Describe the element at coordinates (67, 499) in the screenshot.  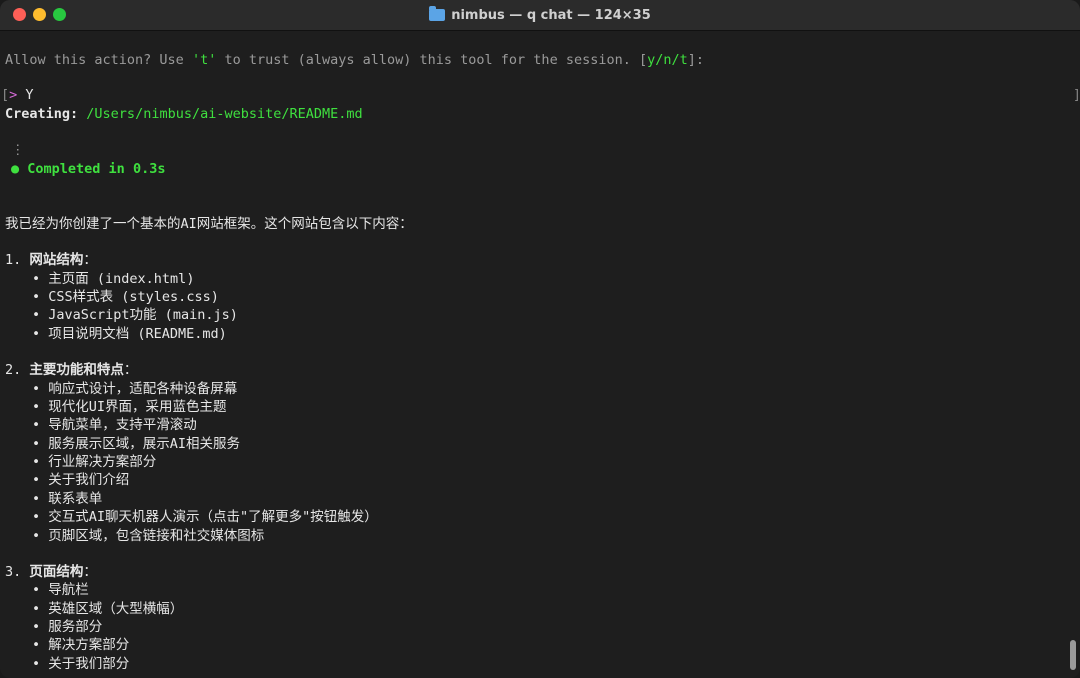
I see `list-item: • 联系表单` at that location.